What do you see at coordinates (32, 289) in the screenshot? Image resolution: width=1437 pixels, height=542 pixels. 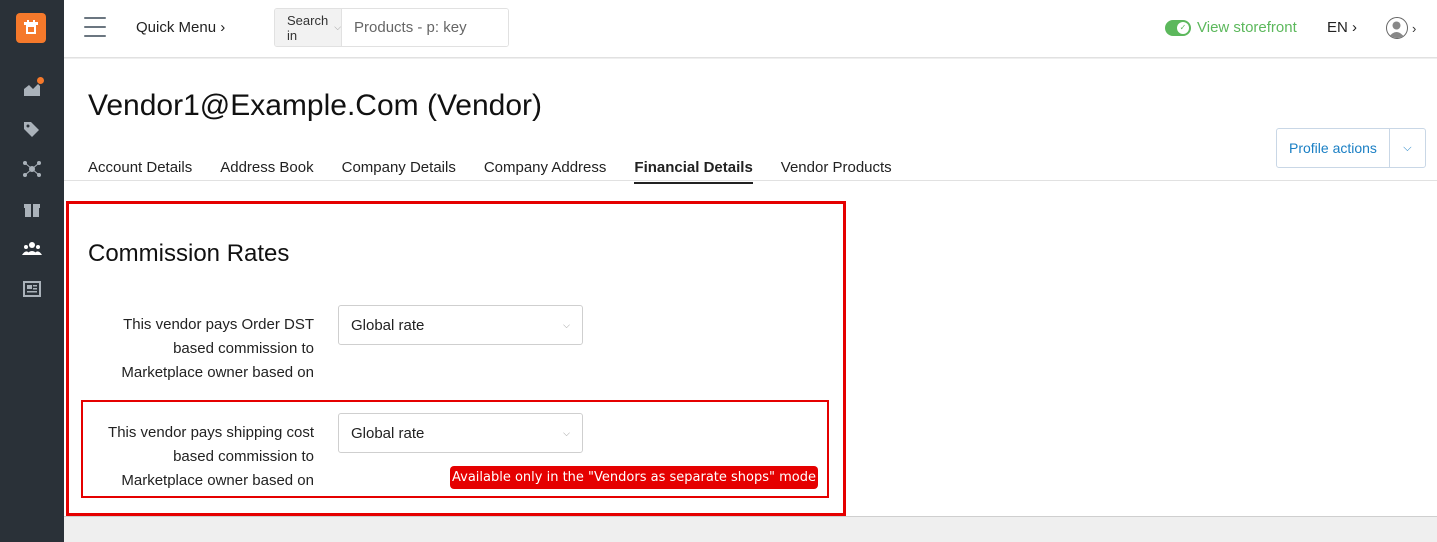 I see `news-icon` at bounding box center [32, 289].